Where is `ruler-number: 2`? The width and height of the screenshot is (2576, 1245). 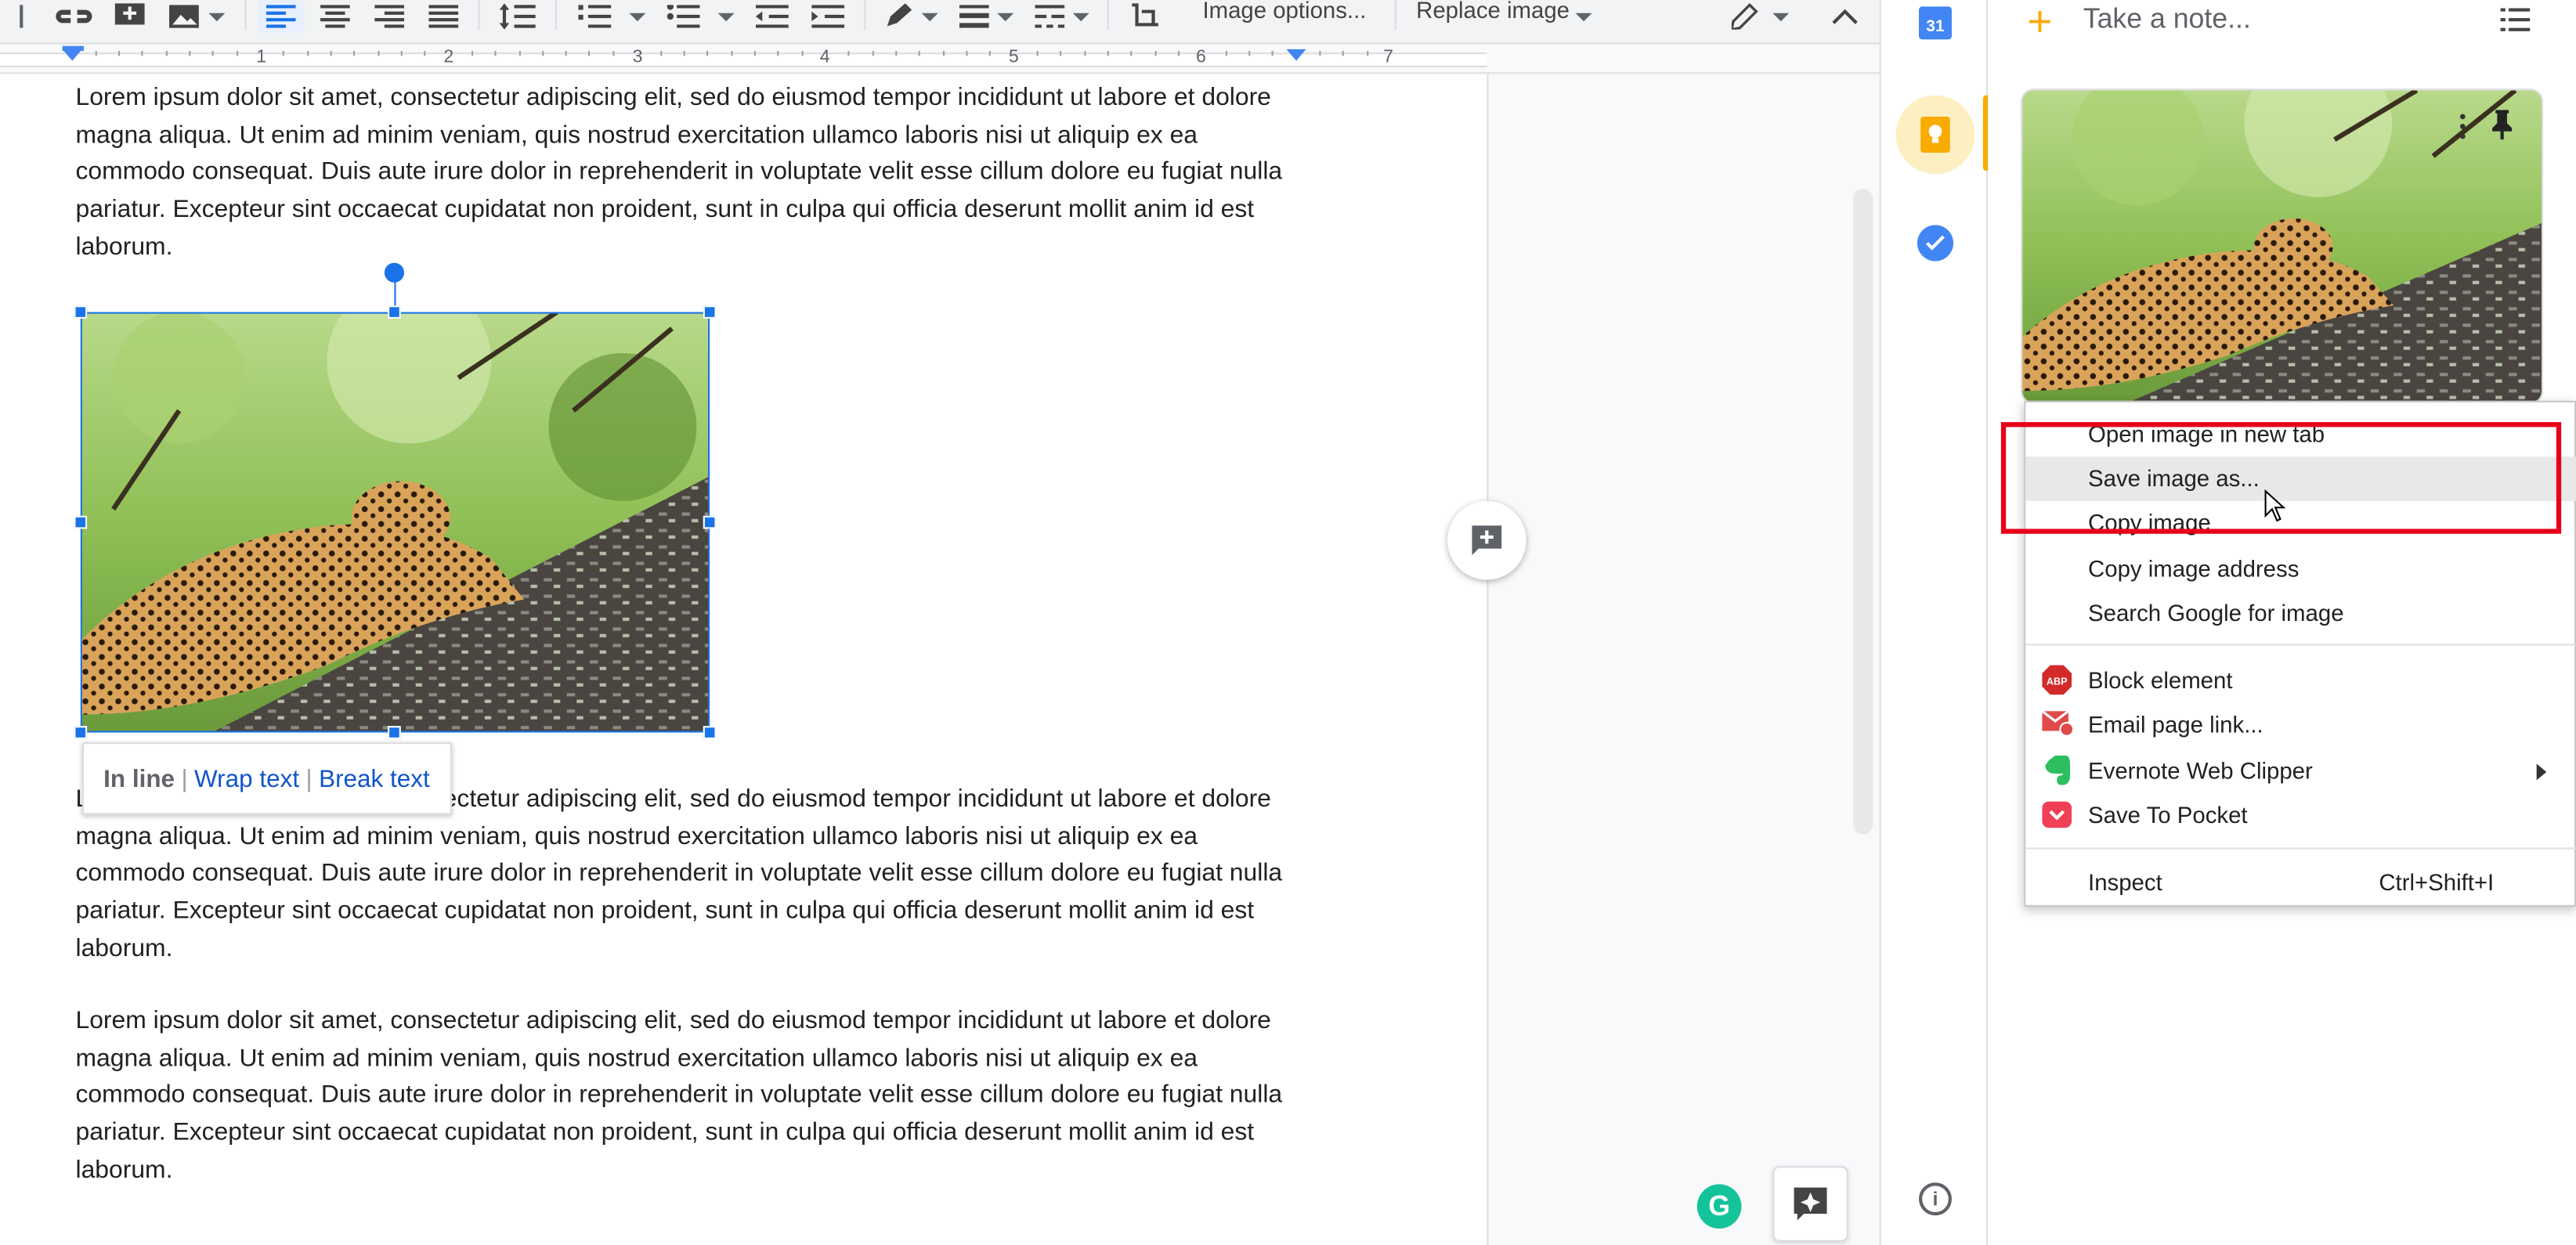 ruler-number: 2 is located at coordinates (448, 57).